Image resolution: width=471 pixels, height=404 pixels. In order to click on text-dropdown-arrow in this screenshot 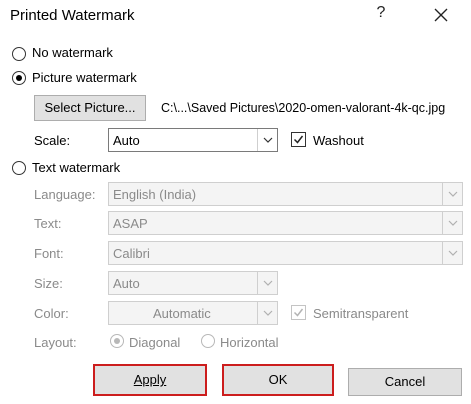, I will do `click(452, 223)`.